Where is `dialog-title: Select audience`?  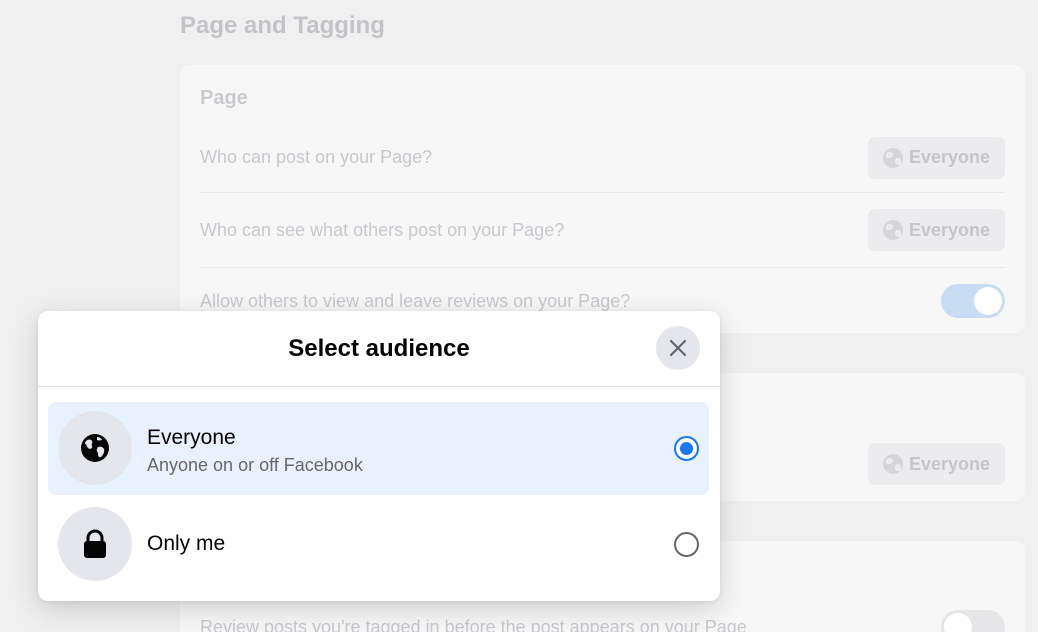
dialog-title: Select audience is located at coordinates (379, 348).